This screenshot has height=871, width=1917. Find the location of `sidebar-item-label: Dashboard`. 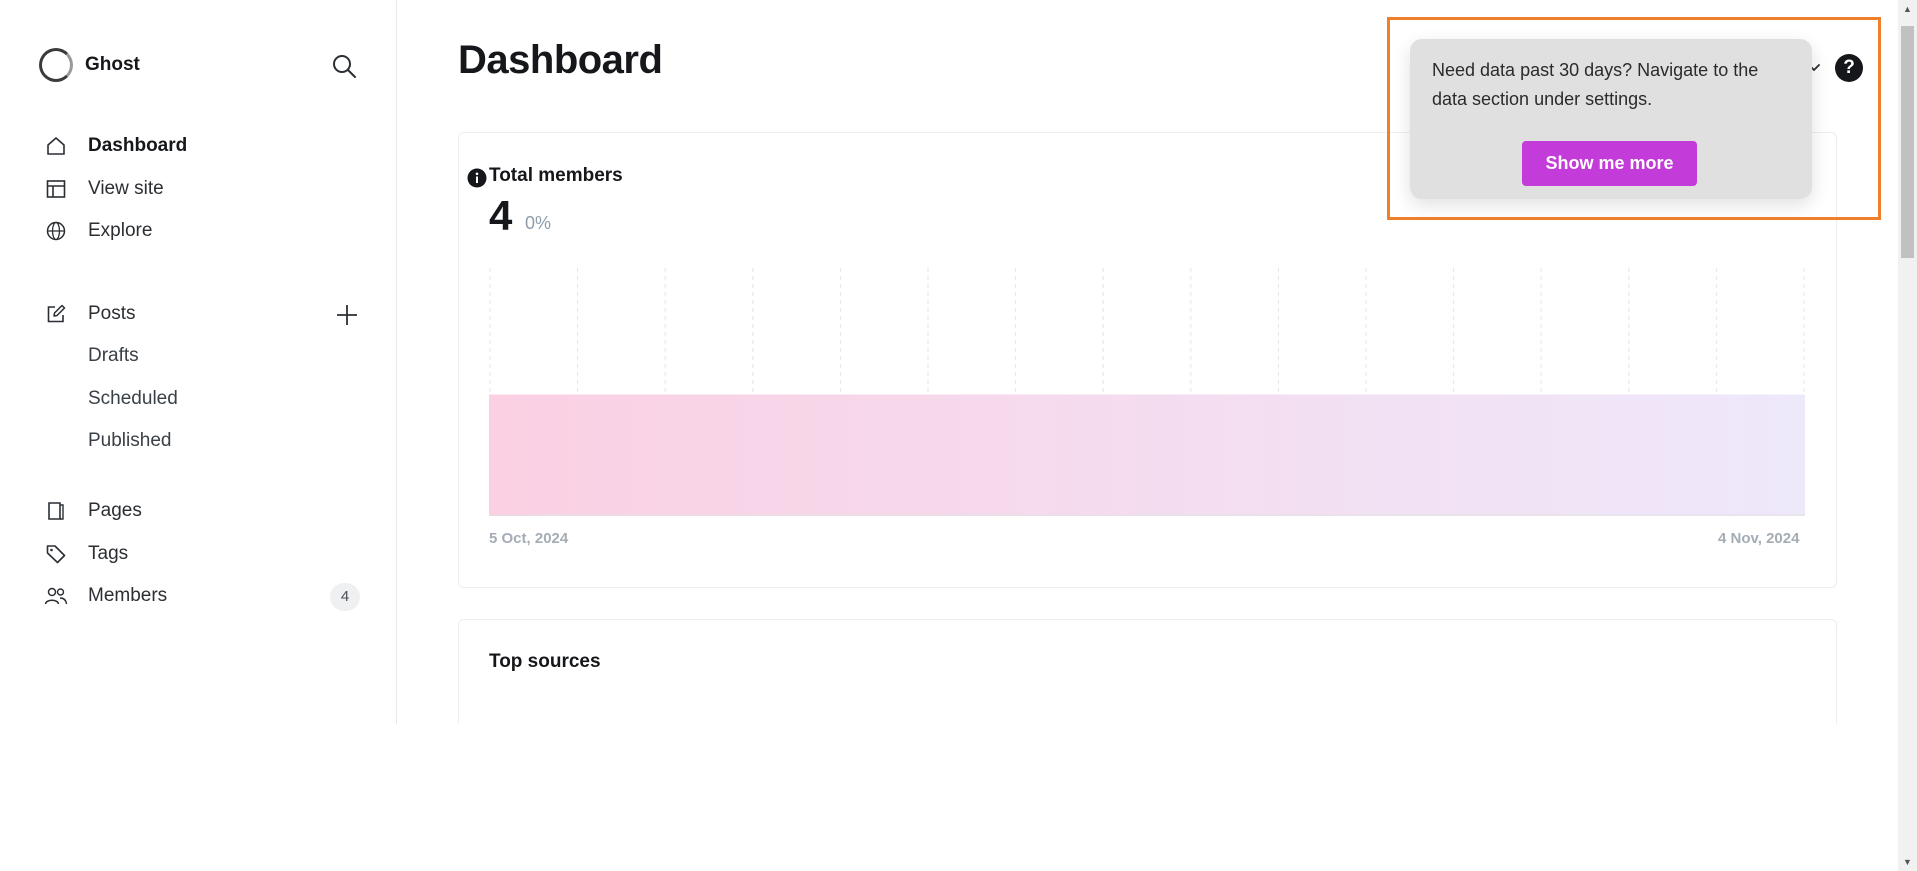

sidebar-item-label: Dashboard is located at coordinates (138, 145).